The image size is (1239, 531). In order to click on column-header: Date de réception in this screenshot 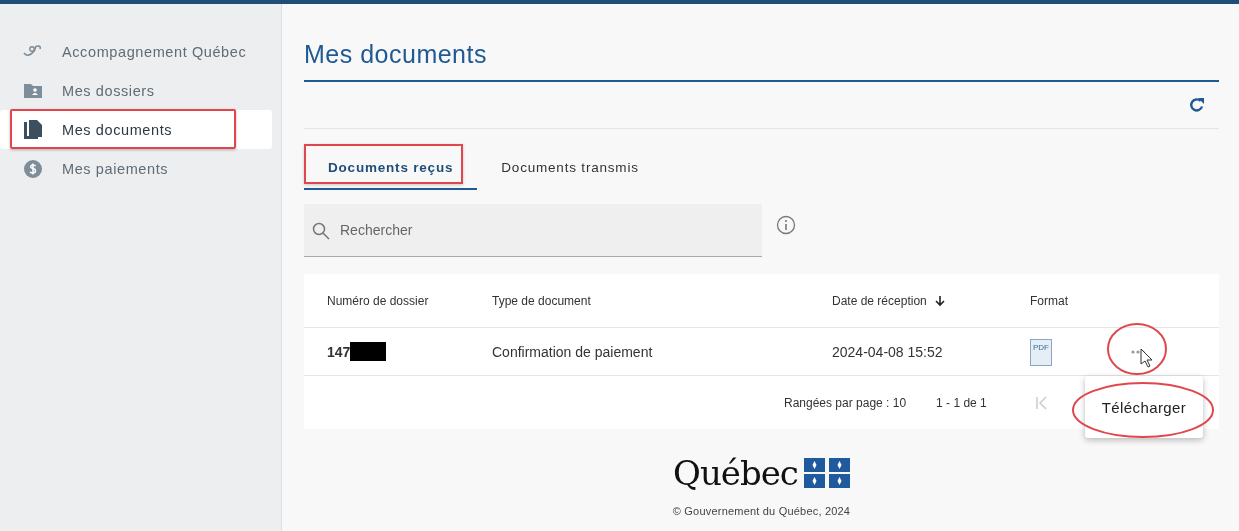, I will do `click(879, 300)`.